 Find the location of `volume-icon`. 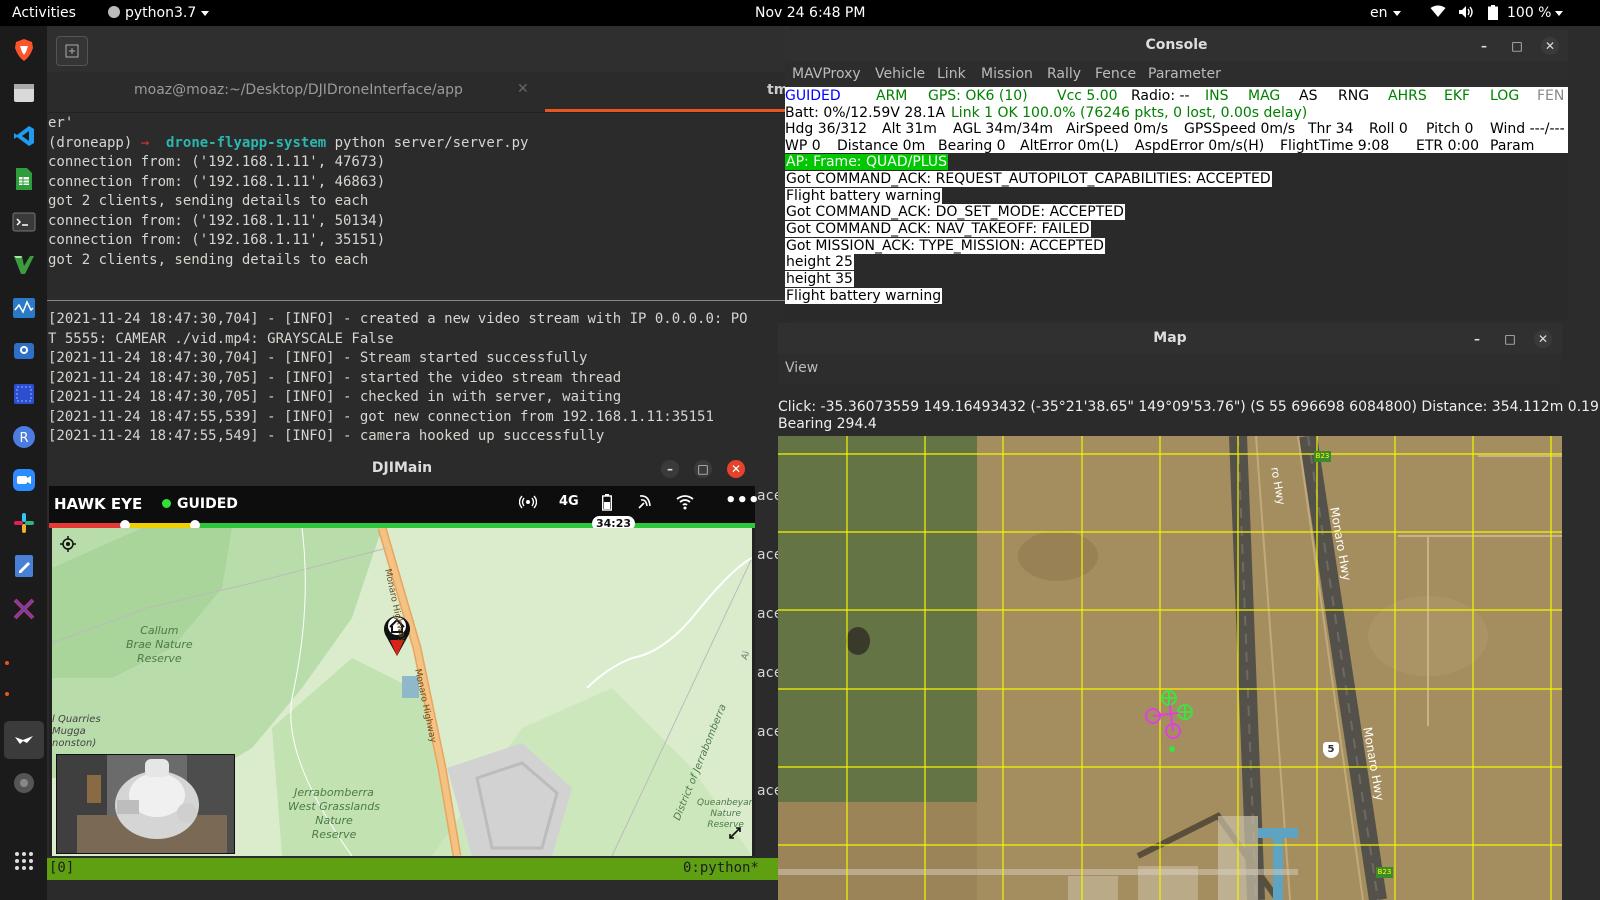

volume-icon is located at coordinates (1466, 14).